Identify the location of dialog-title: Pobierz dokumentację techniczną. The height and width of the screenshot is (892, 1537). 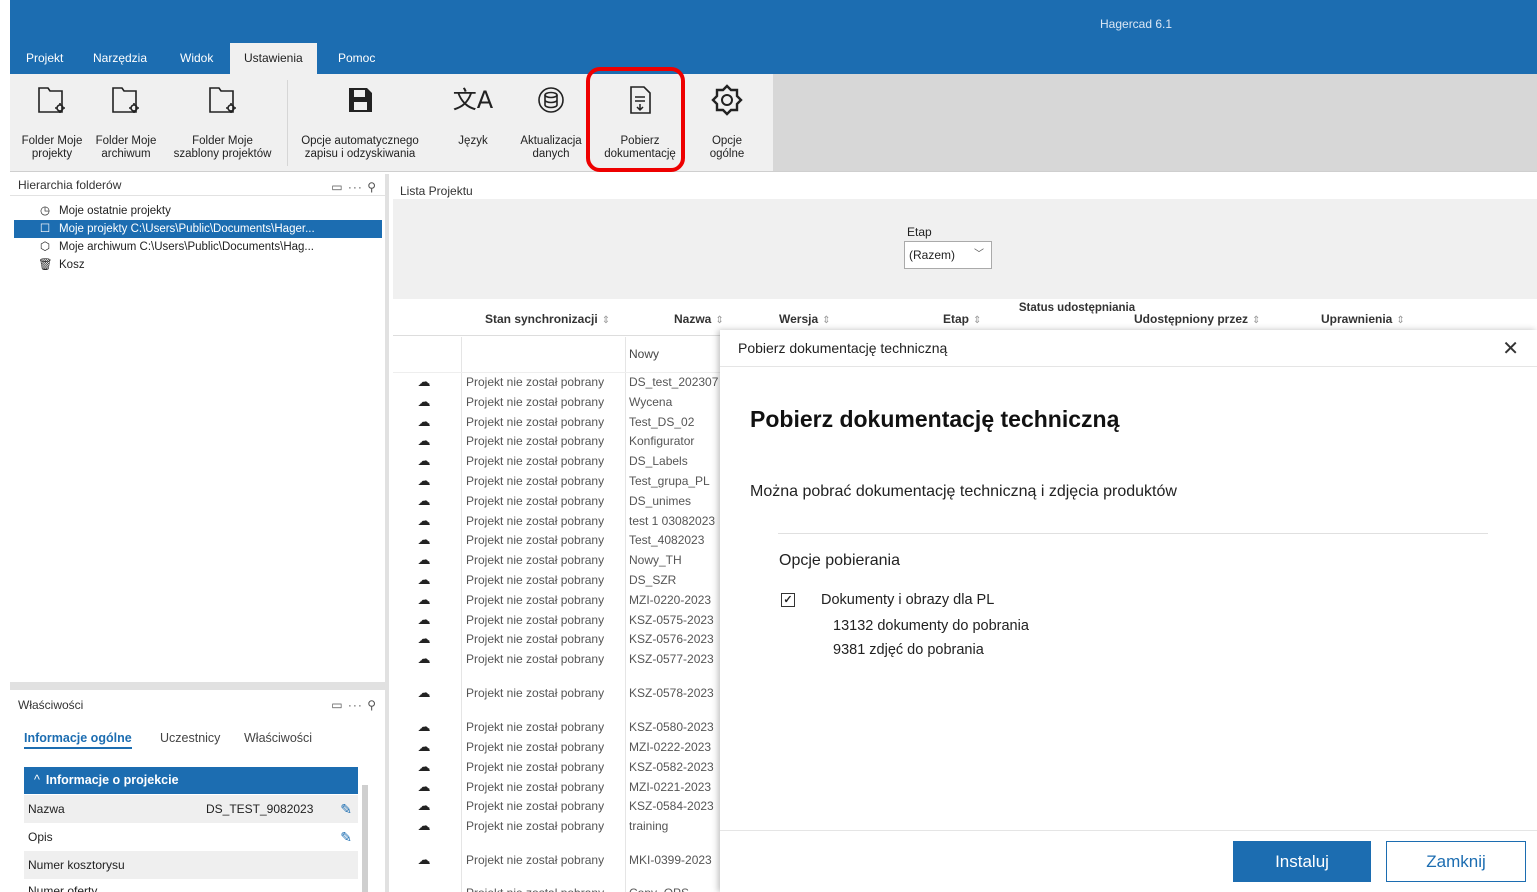
(843, 348).